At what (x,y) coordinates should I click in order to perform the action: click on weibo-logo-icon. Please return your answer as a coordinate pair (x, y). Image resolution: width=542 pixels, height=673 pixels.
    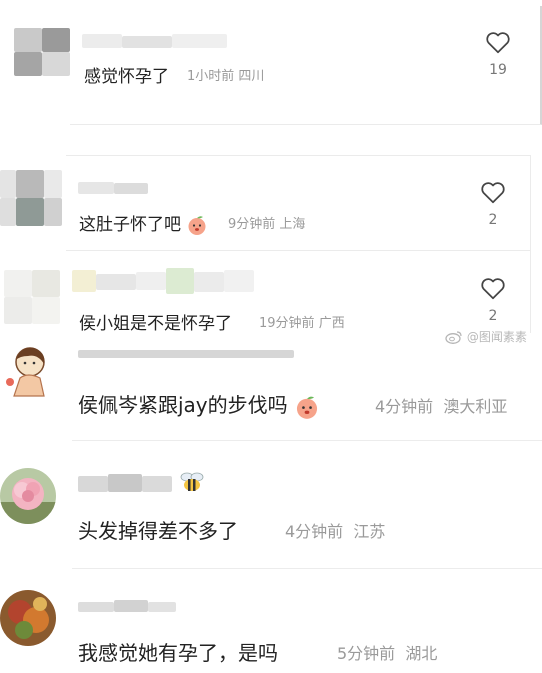
    Looking at the image, I should click on (453, 337).